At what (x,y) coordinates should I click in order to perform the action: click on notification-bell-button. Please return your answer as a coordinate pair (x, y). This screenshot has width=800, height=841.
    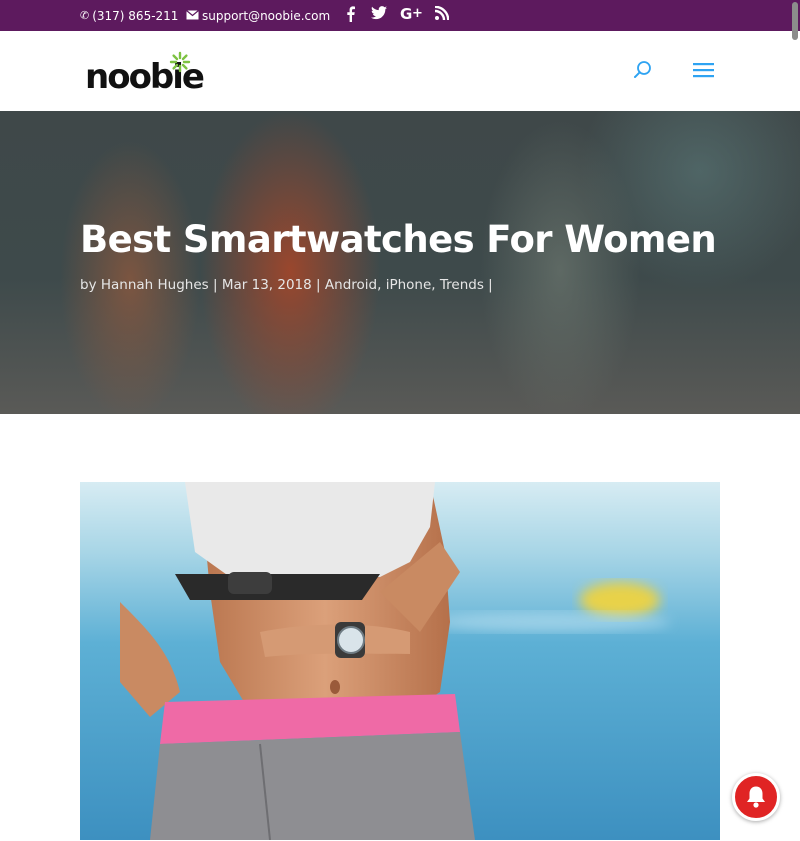
    Looking at the image, I should click on (756, 797).